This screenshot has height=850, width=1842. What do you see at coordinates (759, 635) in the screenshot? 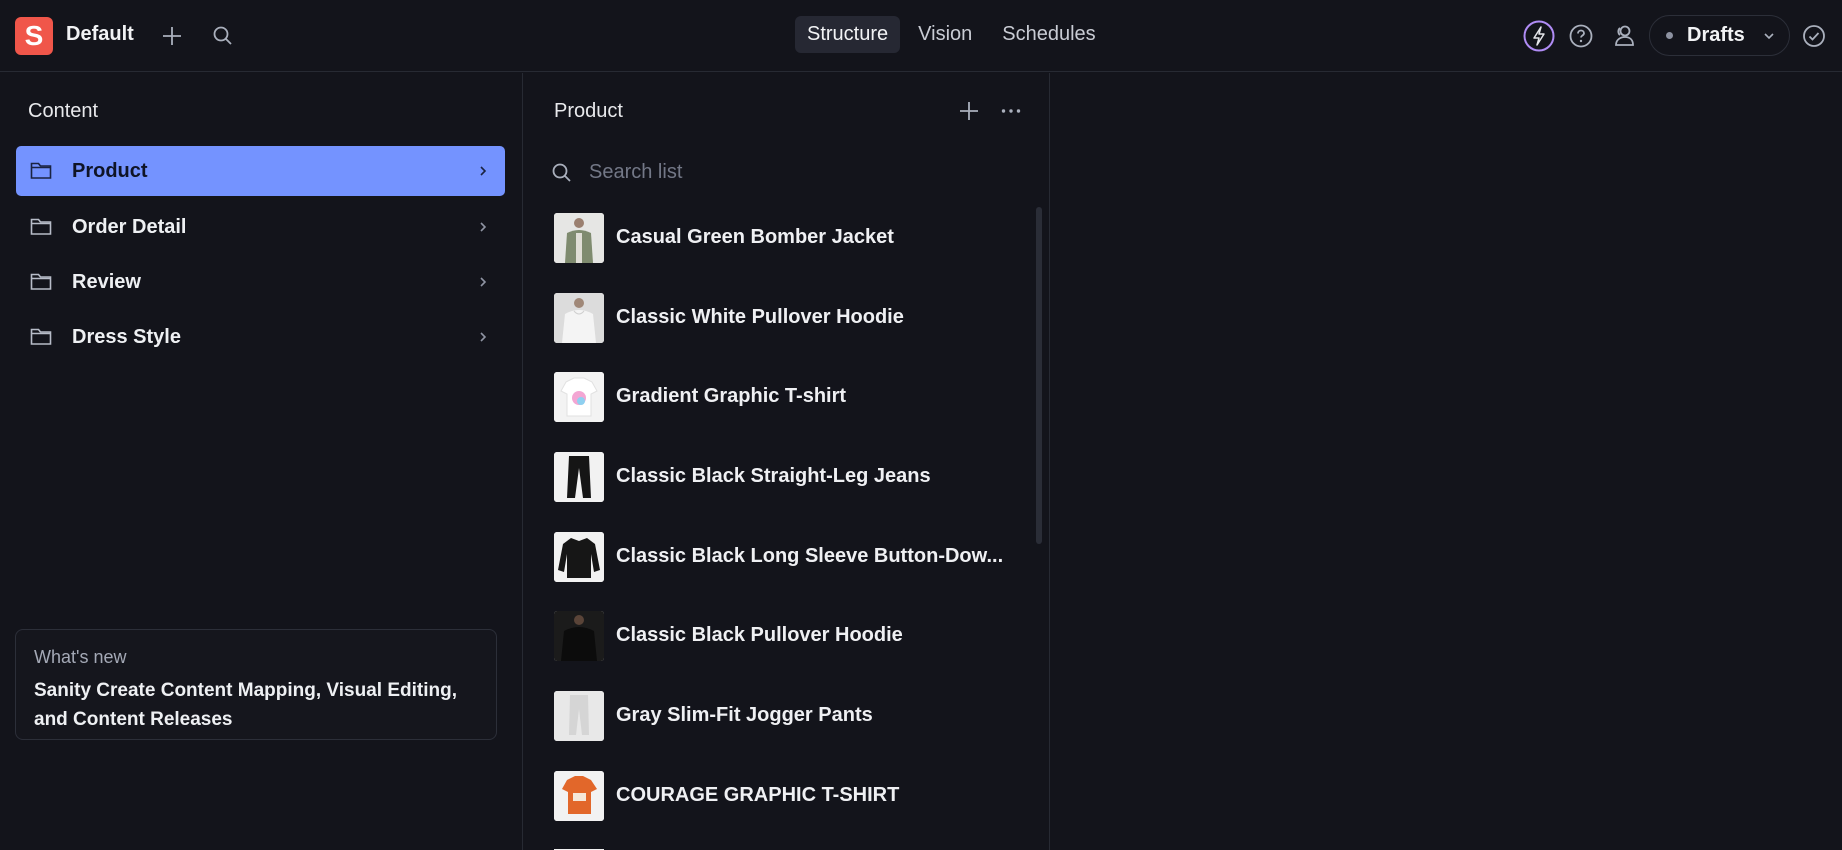
I see `product-name: Classic Black Pullover Hoodie` at bounding box center [759, 635].